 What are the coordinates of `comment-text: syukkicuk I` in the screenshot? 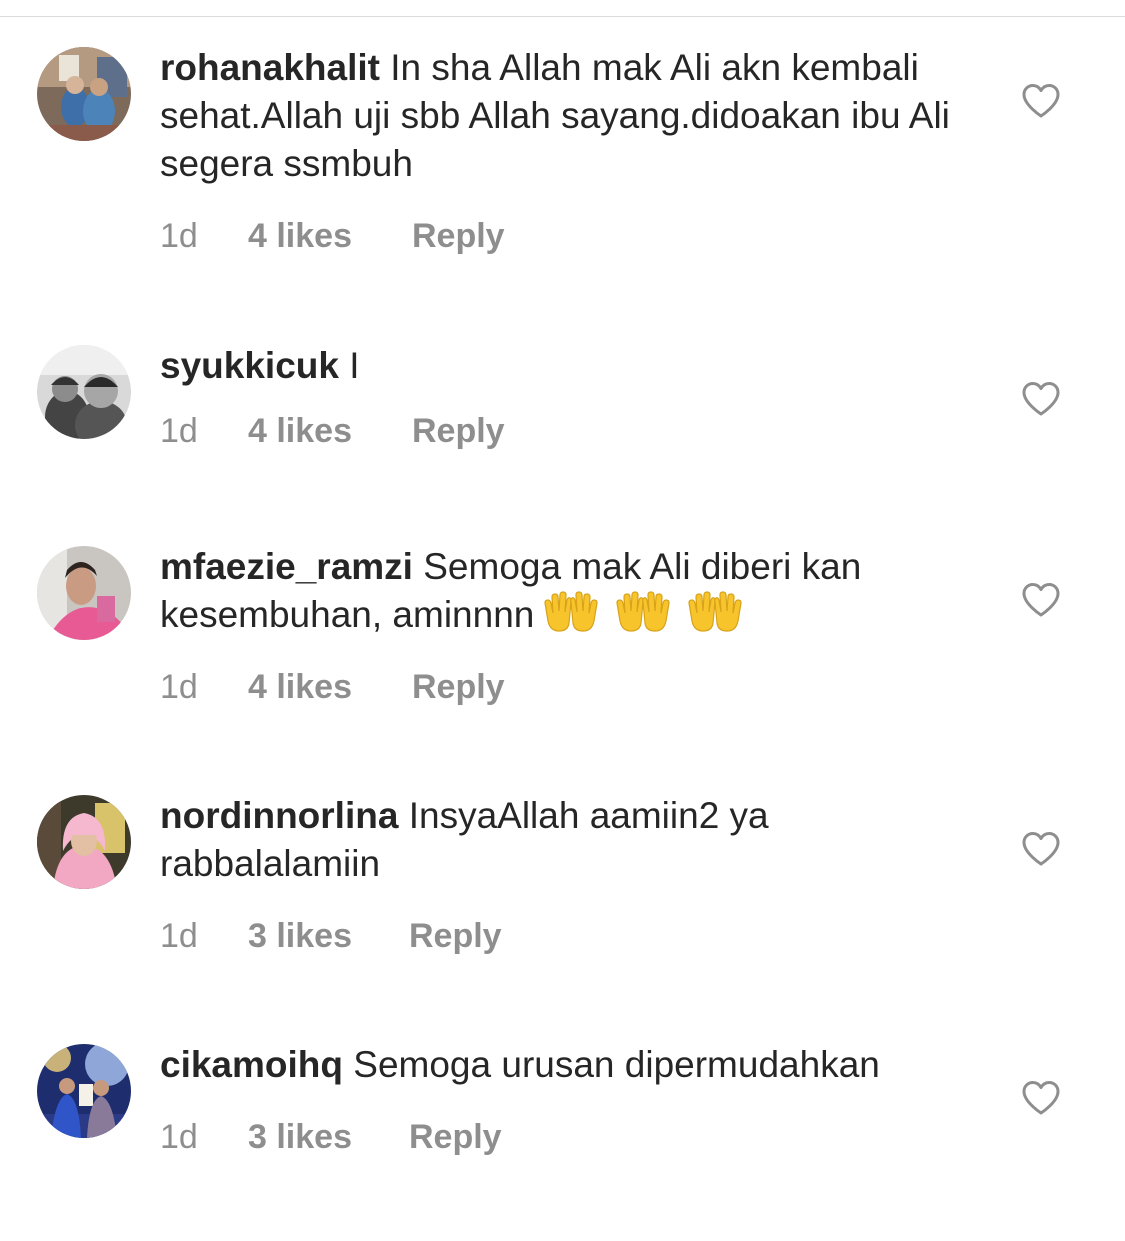 It's located at (560, 366).